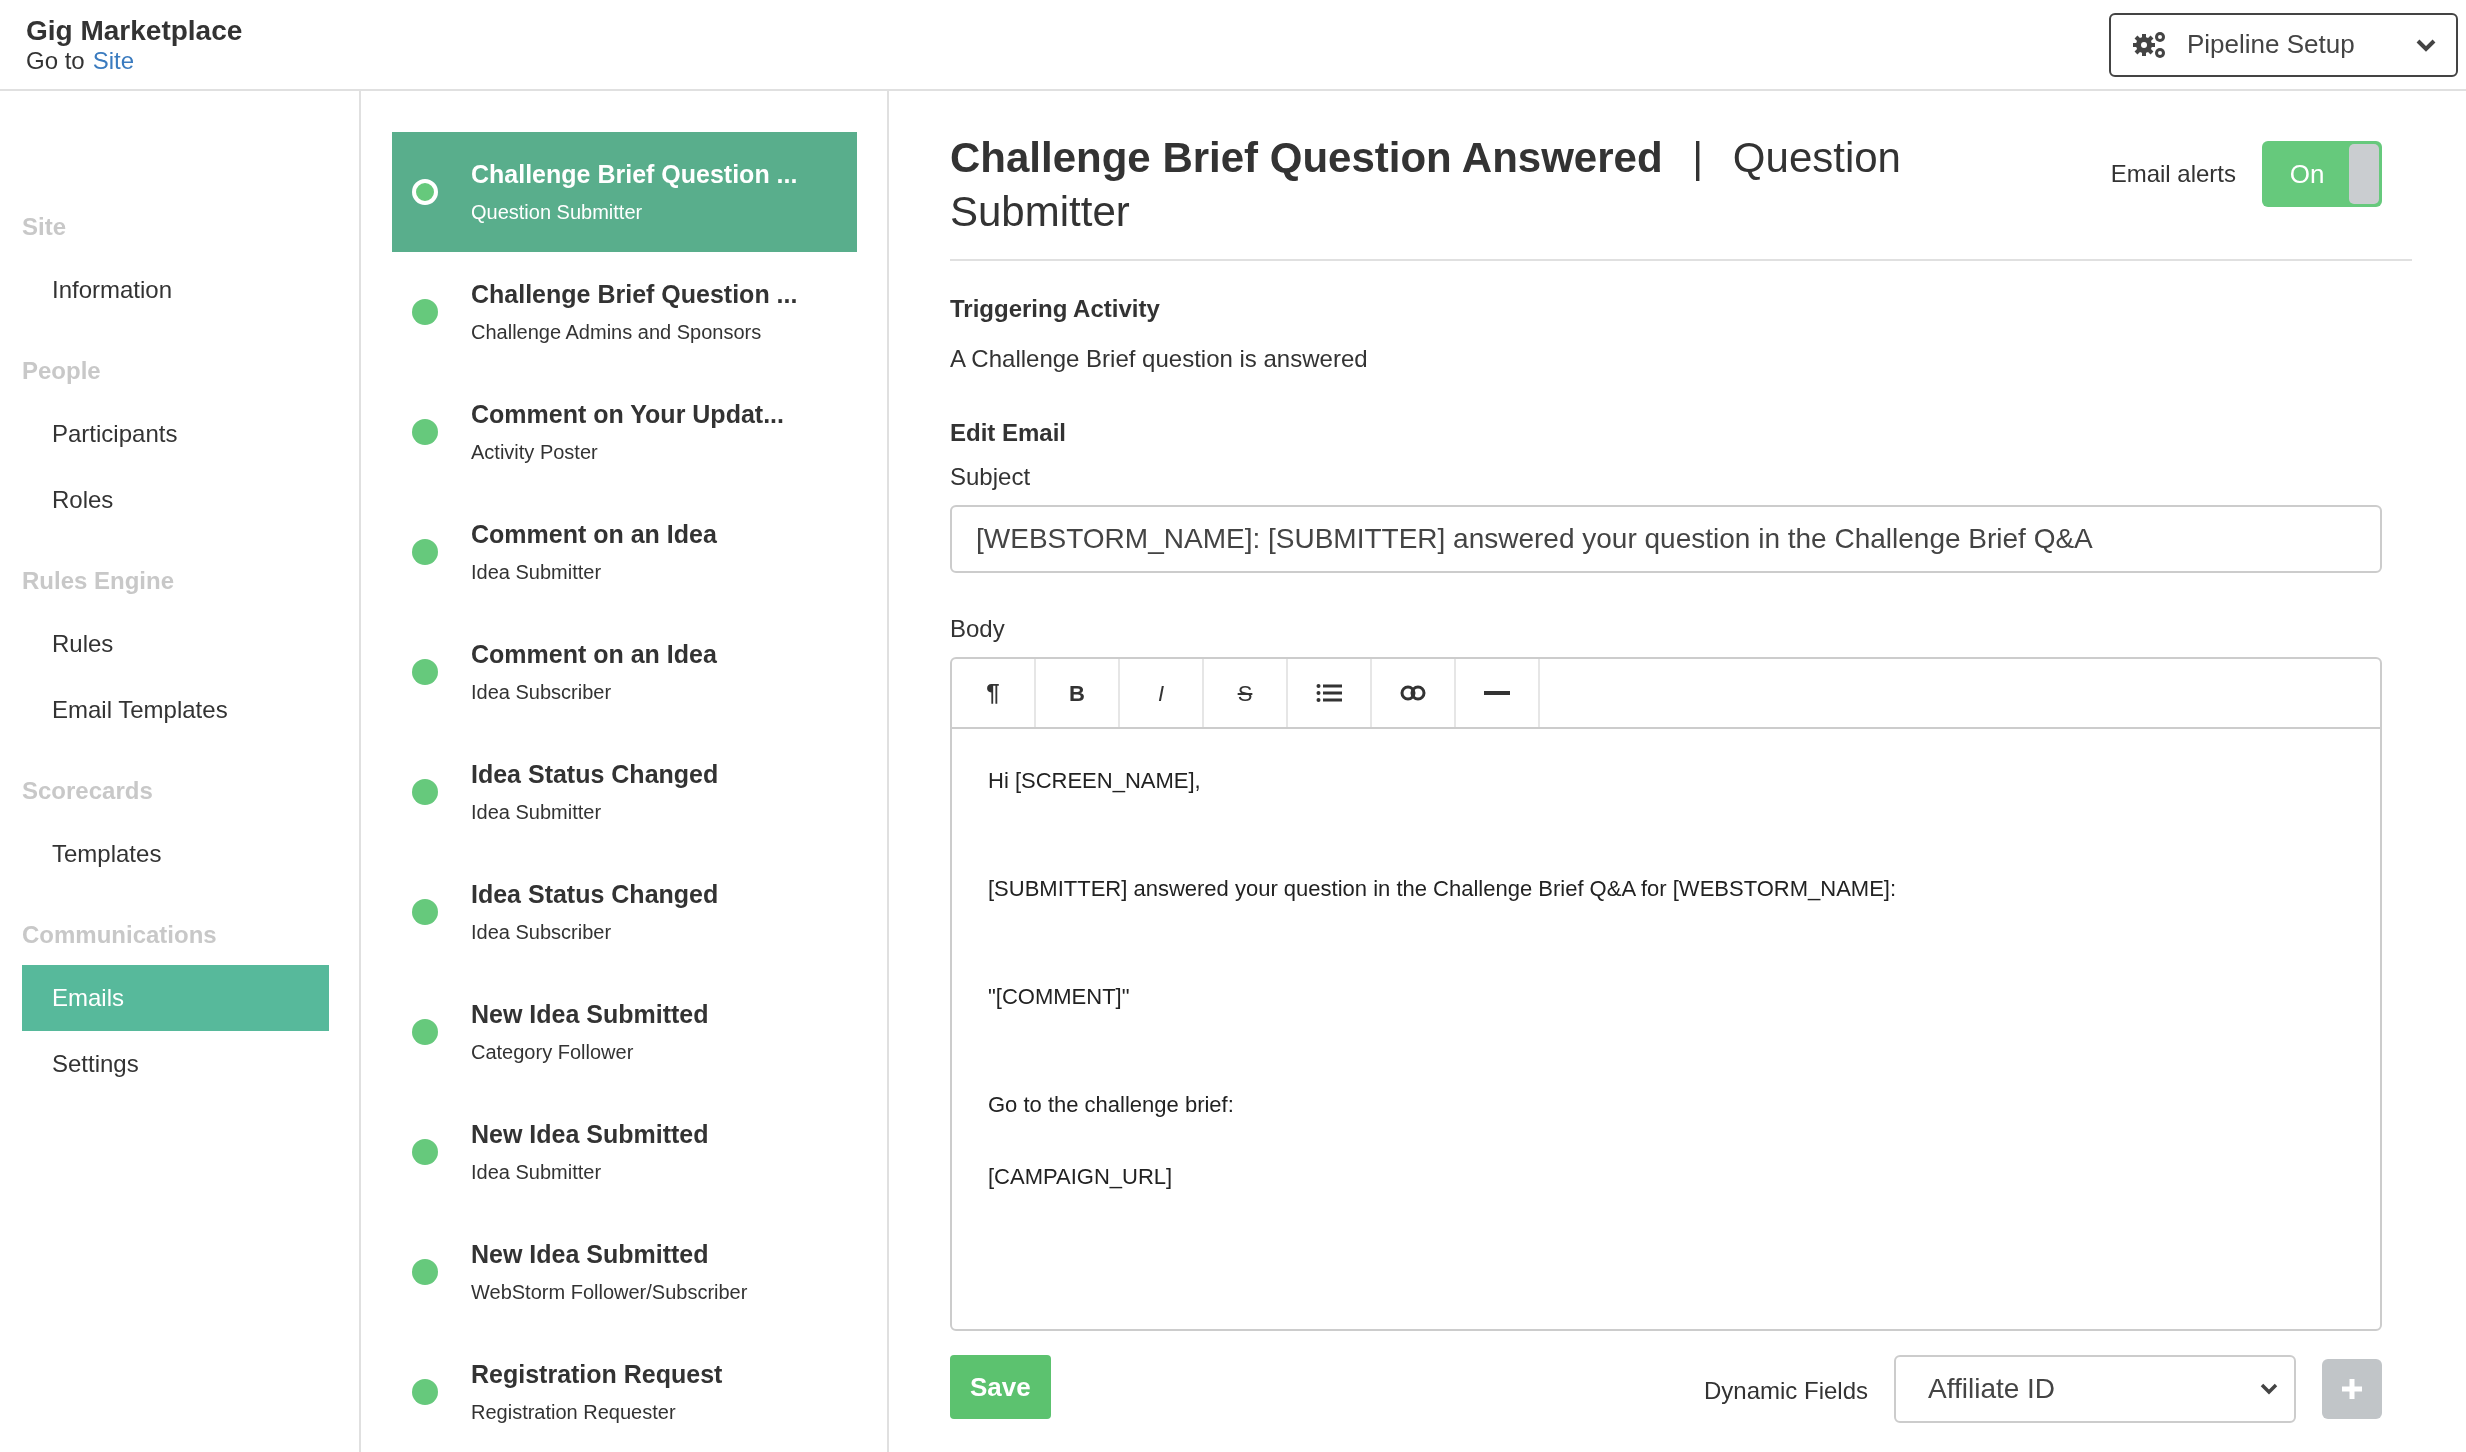 Image resolution: width=2466 pixels, height=1452 pixels. I want to click on email-template-item: New Idea Submitted Category Follower, so click(624, 1032).